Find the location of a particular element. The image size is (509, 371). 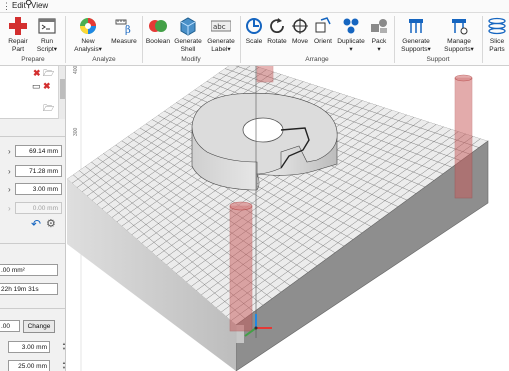

label-abc-icon: abc is located at coordinates (221, 26).